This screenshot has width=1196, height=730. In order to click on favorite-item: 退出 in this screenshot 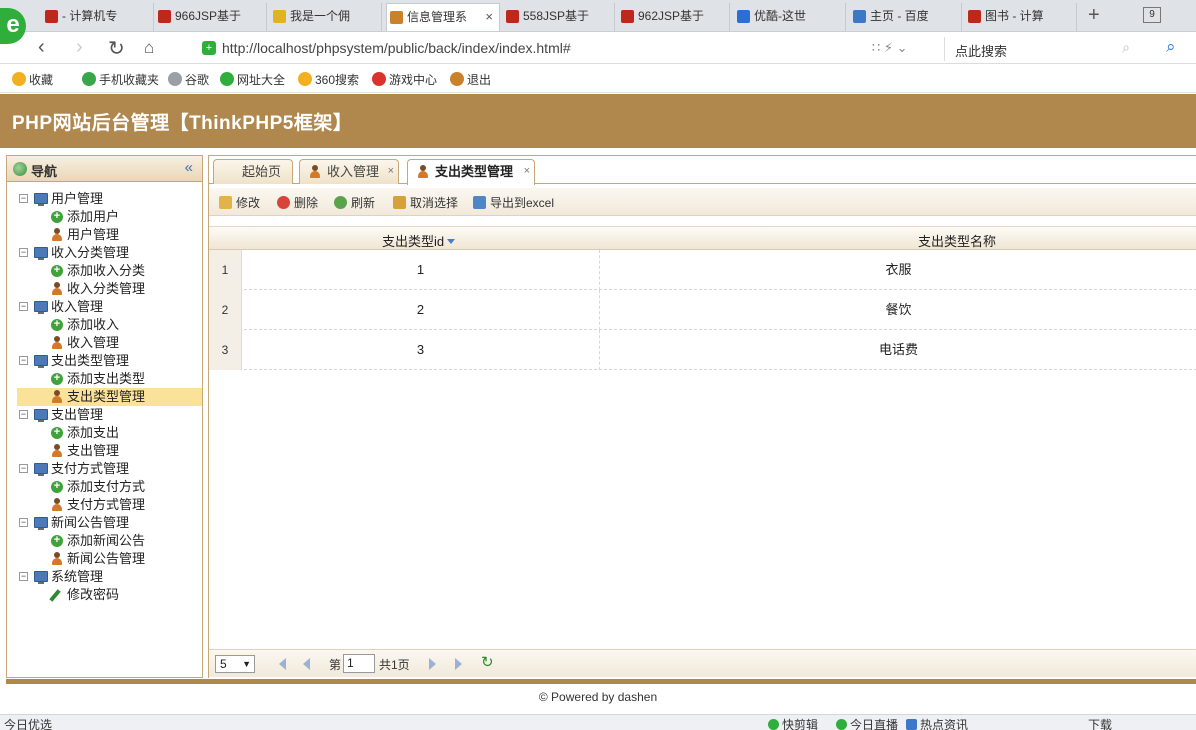, I will do `click(470, 79)`.